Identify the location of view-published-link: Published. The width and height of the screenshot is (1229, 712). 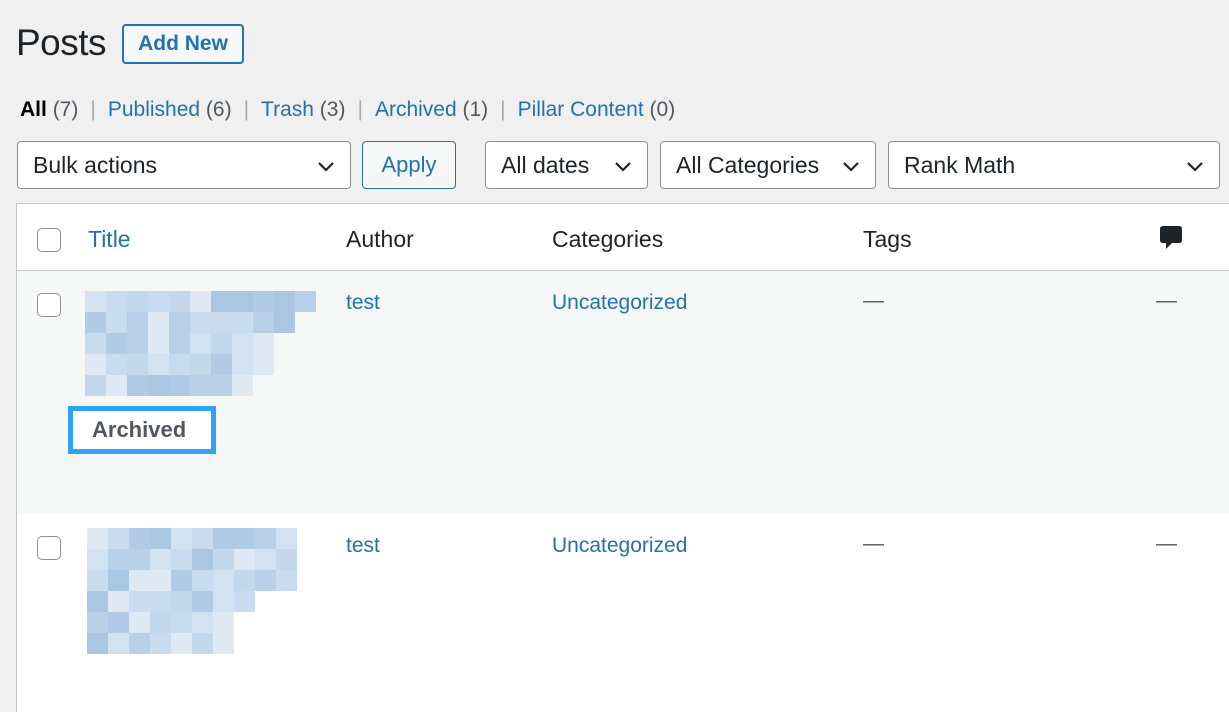
(154, 109).